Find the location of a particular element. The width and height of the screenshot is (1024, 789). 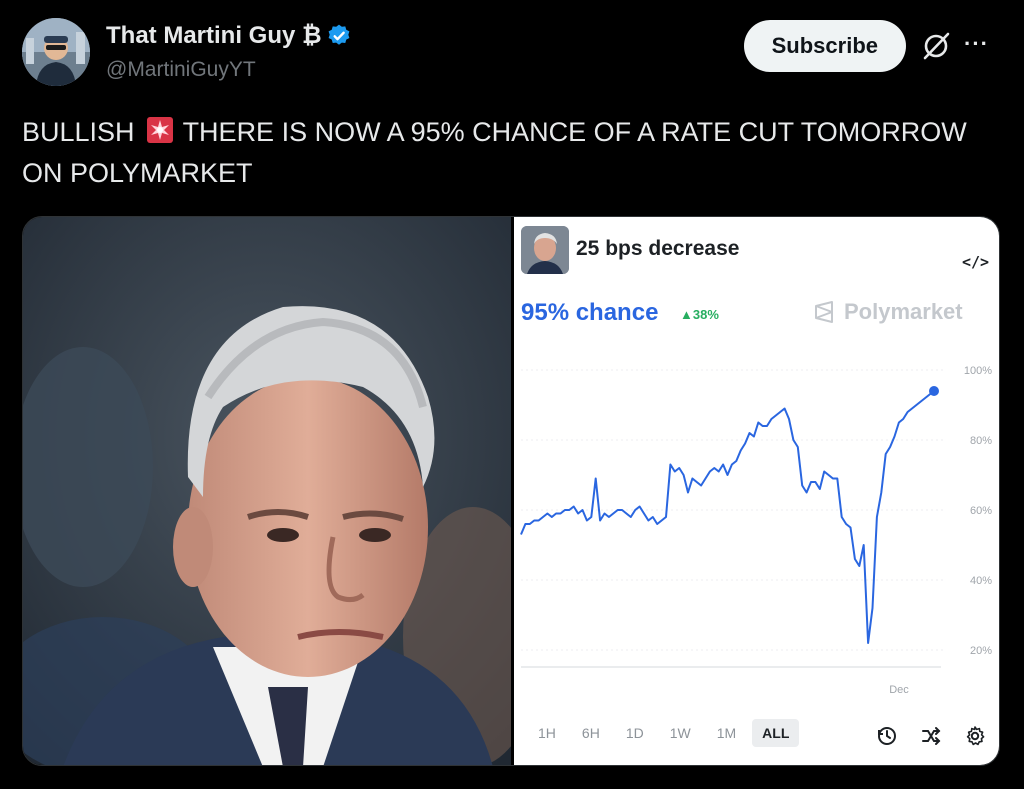

timeframe-all: ALL is located at coordinates (776, 733).